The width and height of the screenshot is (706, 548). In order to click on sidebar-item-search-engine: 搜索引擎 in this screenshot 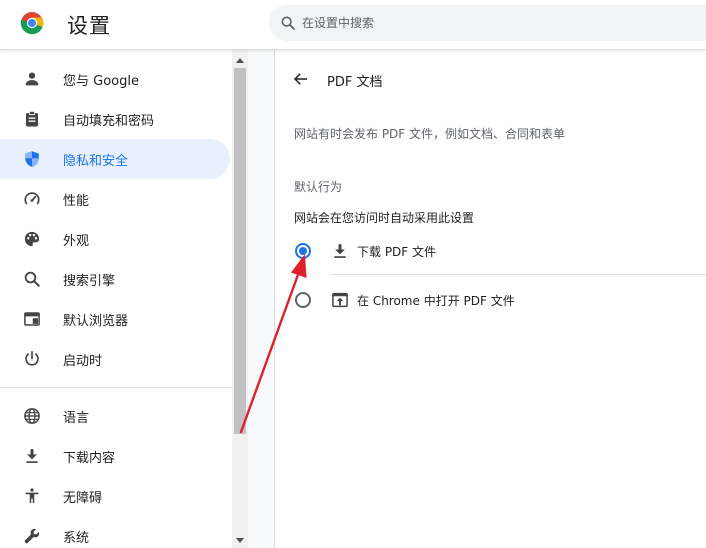, I will do `click(115, 279)`.